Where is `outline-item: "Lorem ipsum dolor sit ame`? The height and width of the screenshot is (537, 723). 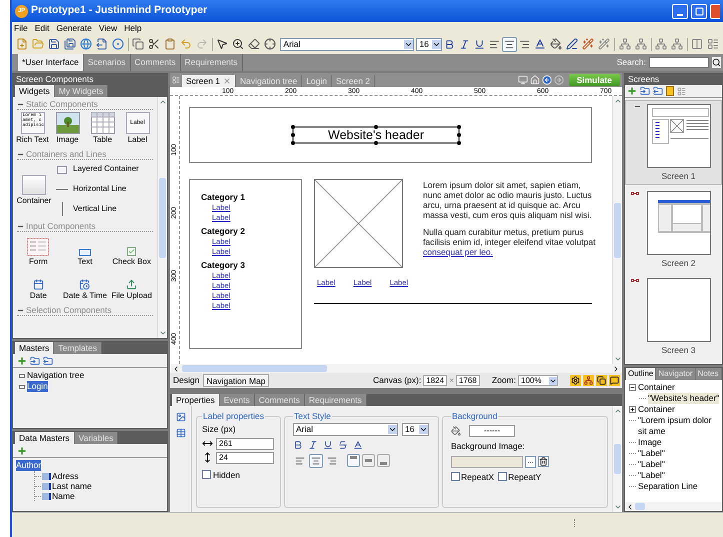
outline-item: "Lorem ipsum dolor sit ame is located at coordinates (680, 426).